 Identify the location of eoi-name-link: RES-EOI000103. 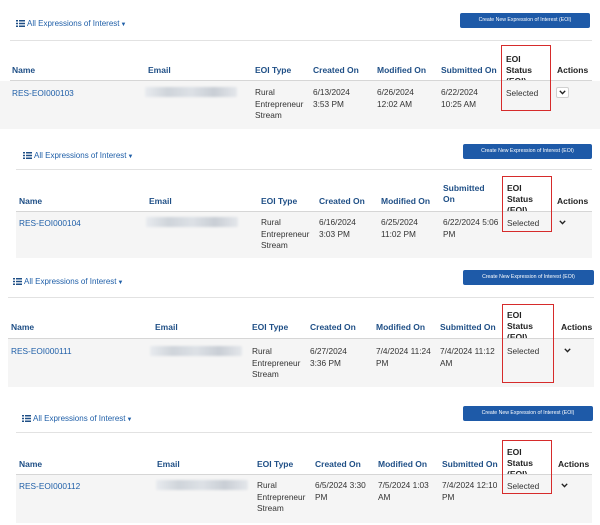
(43, 94).